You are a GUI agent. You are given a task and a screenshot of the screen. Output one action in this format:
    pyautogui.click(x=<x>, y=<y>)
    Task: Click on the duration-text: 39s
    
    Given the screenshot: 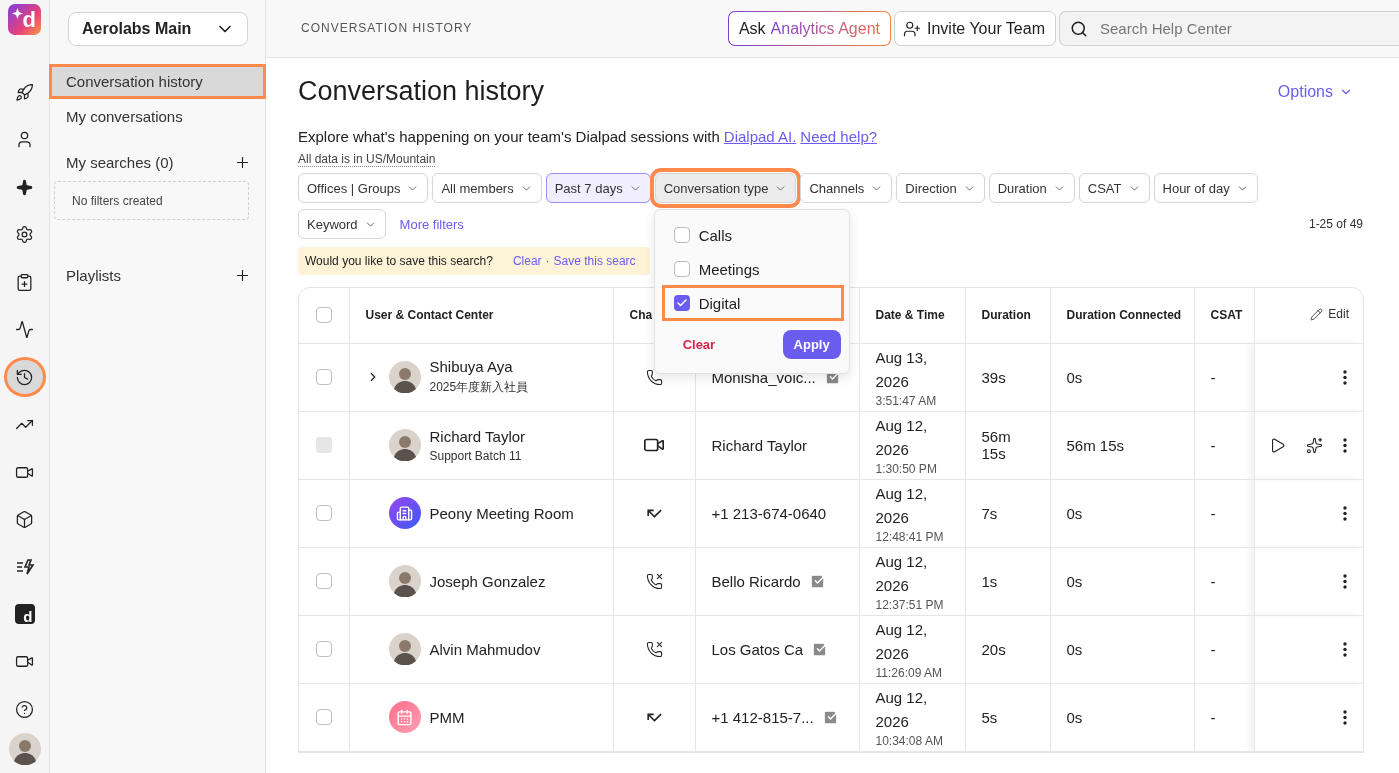 What is the action you would take?
    pyautogui.click(x=993, y=377)
    